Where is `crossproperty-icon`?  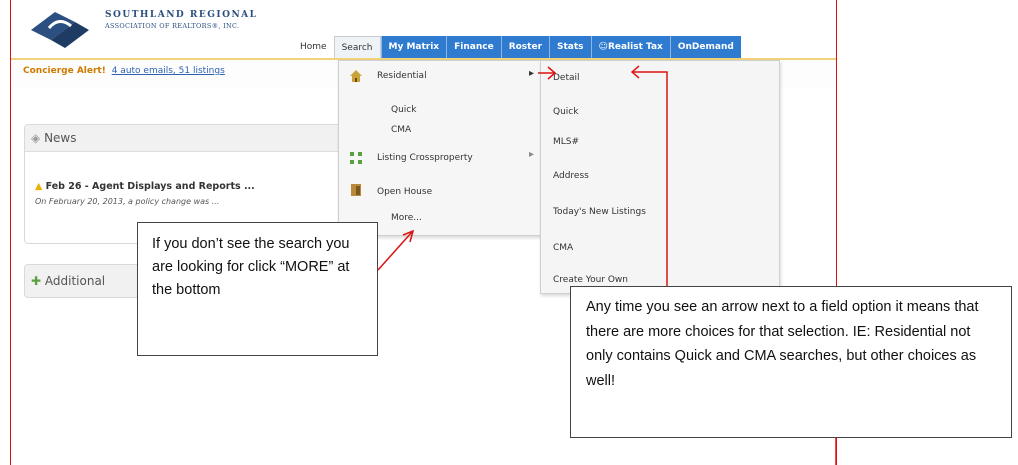
crossproperty-icon is located at coordinates (356, 158).